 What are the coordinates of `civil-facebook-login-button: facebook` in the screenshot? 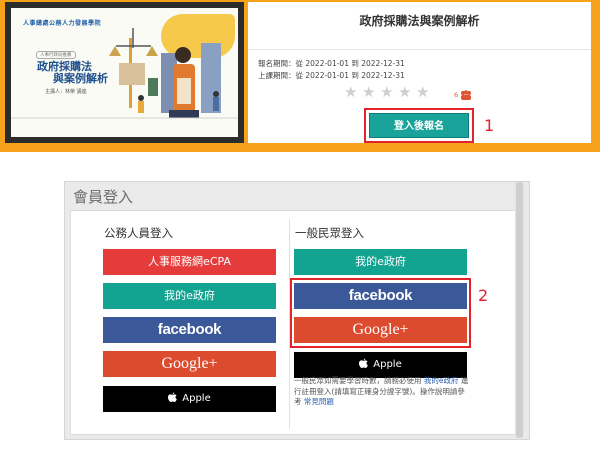 It's located at (189, 330).